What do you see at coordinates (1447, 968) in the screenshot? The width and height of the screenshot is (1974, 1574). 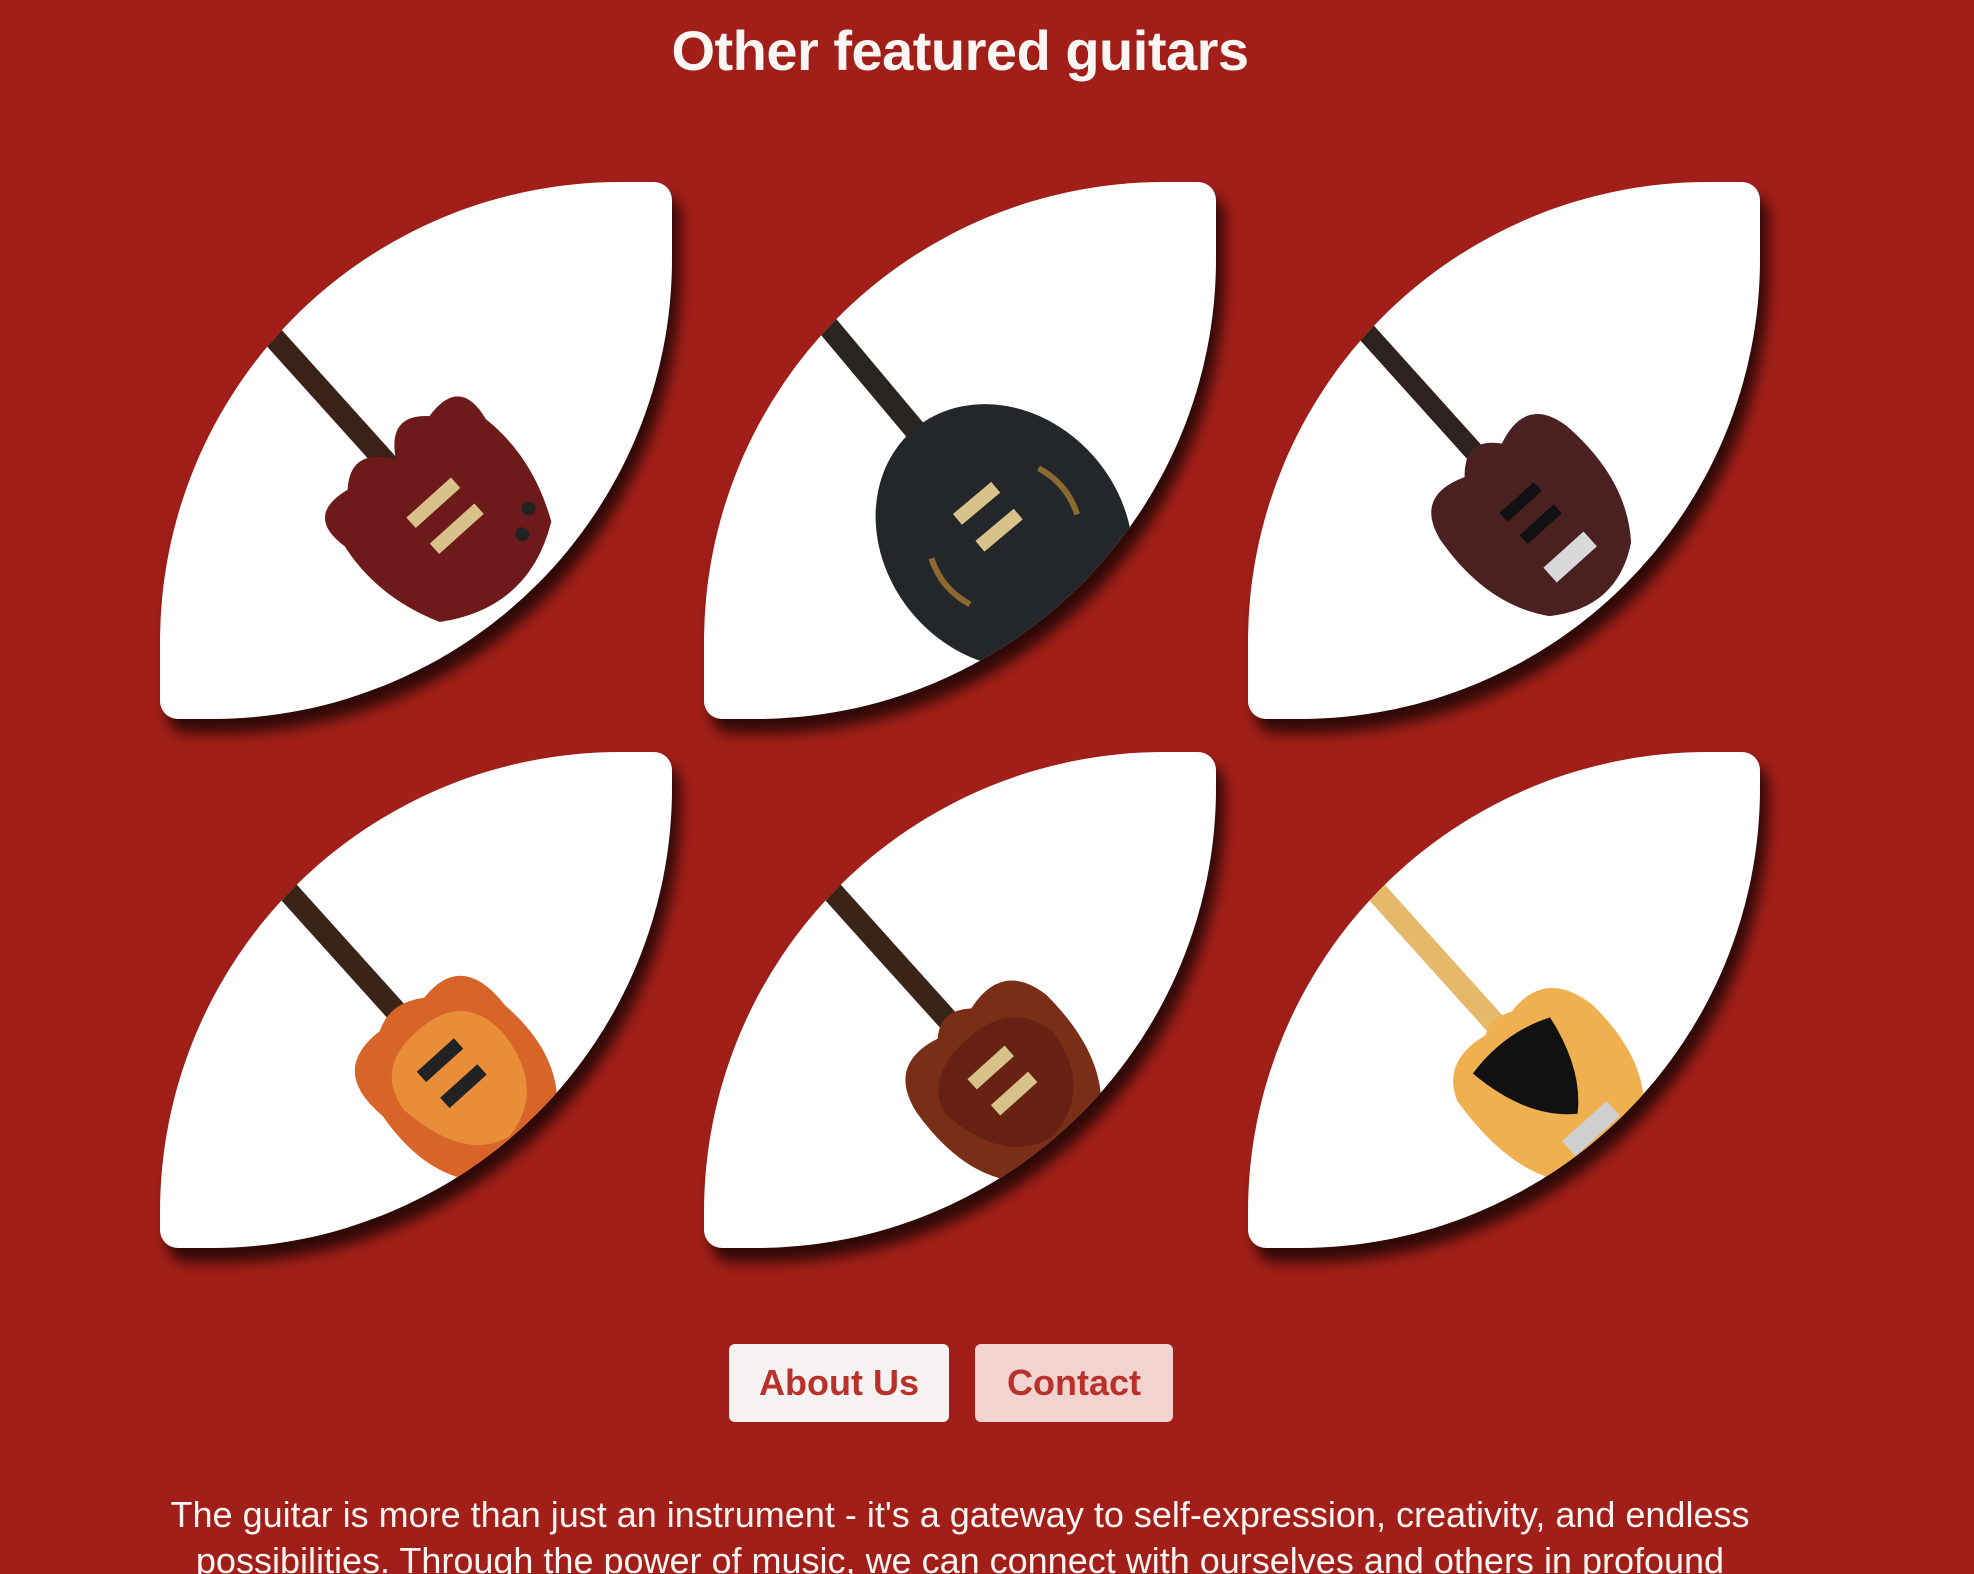 I see `telecaster-style-guitar-image` at bounding box center [1447, 968].